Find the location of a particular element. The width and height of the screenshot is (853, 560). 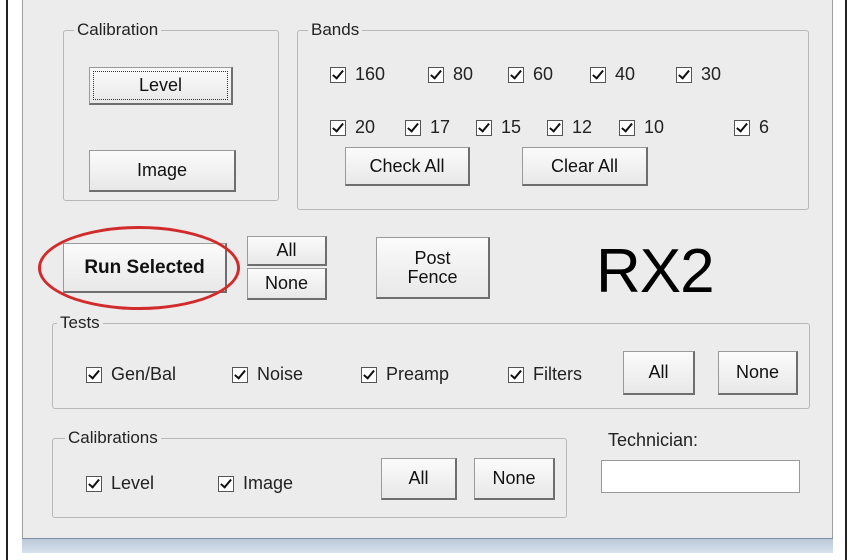

test-label: Preamp is located at coordinates (418, 374).